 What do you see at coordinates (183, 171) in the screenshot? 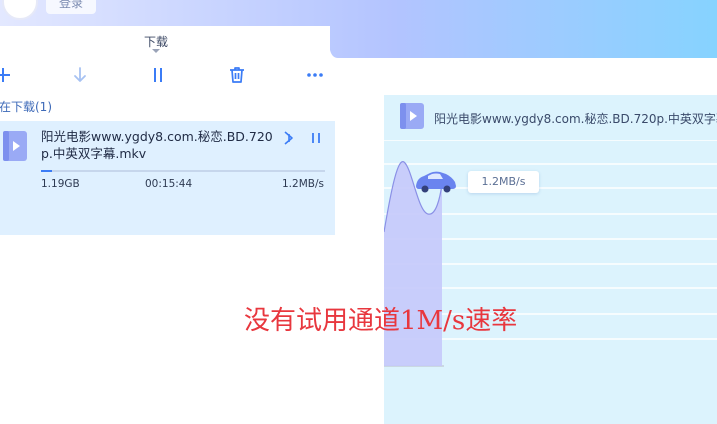
I see `progress-bar` at bounding box center [183, 171].